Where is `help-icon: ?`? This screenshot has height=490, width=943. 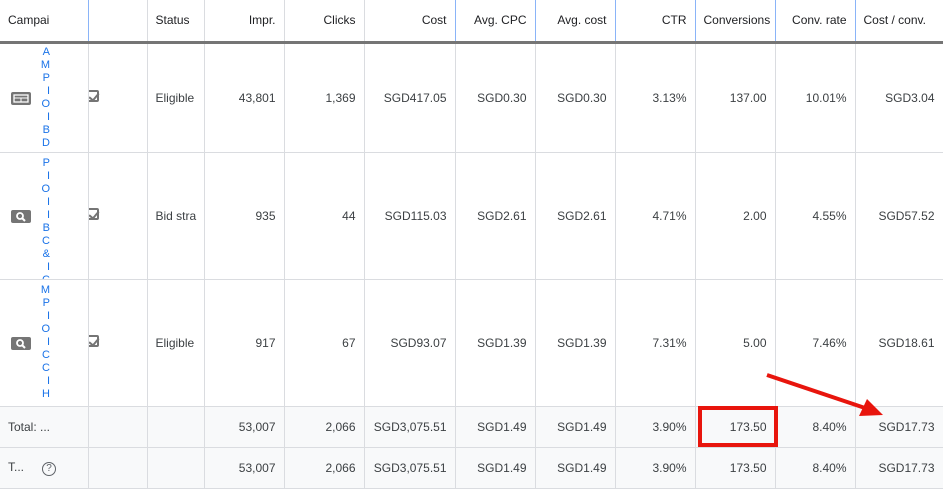
help-icon: ? is located at coordinates (49, 468).